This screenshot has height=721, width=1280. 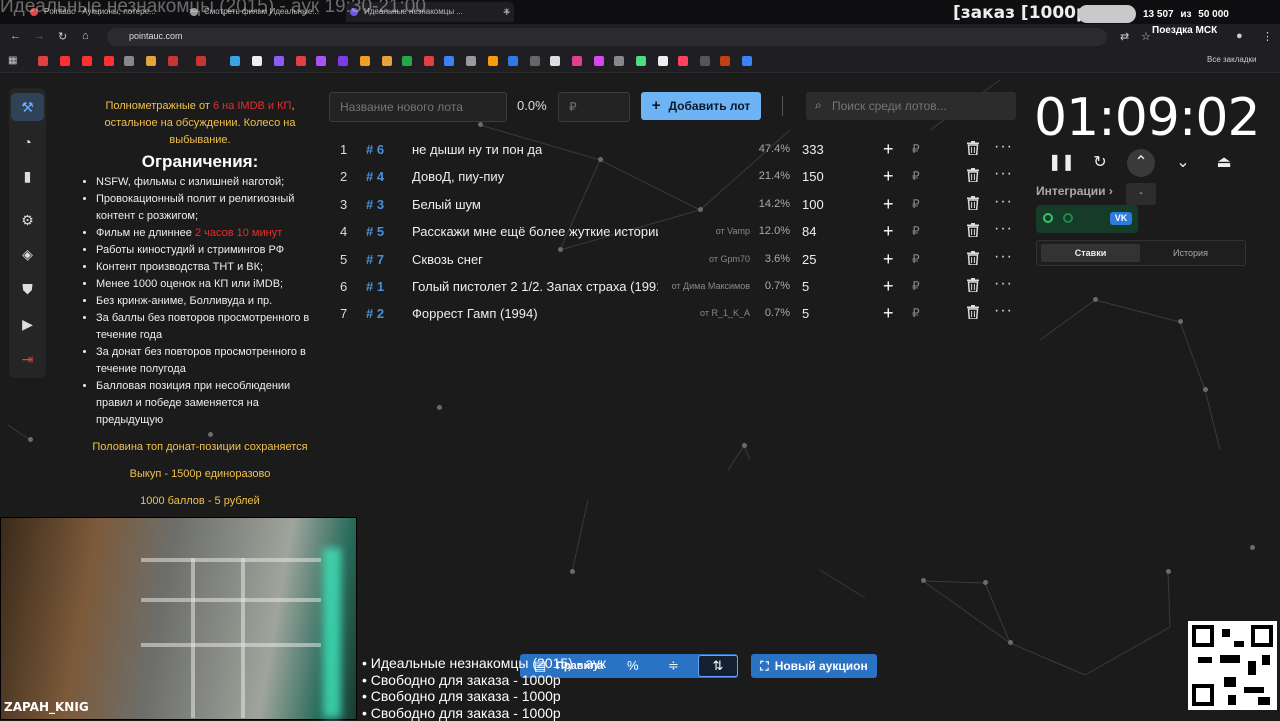 I want to click on pause-icon: ❚❚, so click(x=1059, y=163).